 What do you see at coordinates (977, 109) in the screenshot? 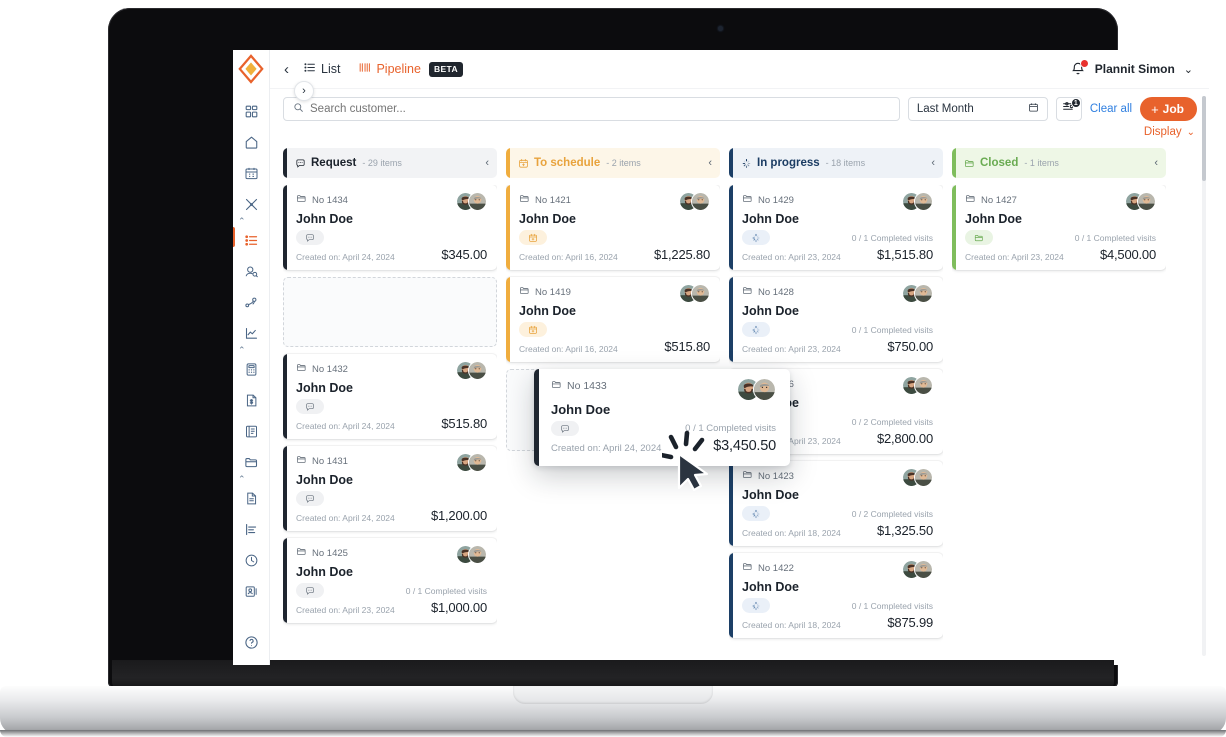
I see `date-range-select: Last Month` at bounding box center [977, 109].